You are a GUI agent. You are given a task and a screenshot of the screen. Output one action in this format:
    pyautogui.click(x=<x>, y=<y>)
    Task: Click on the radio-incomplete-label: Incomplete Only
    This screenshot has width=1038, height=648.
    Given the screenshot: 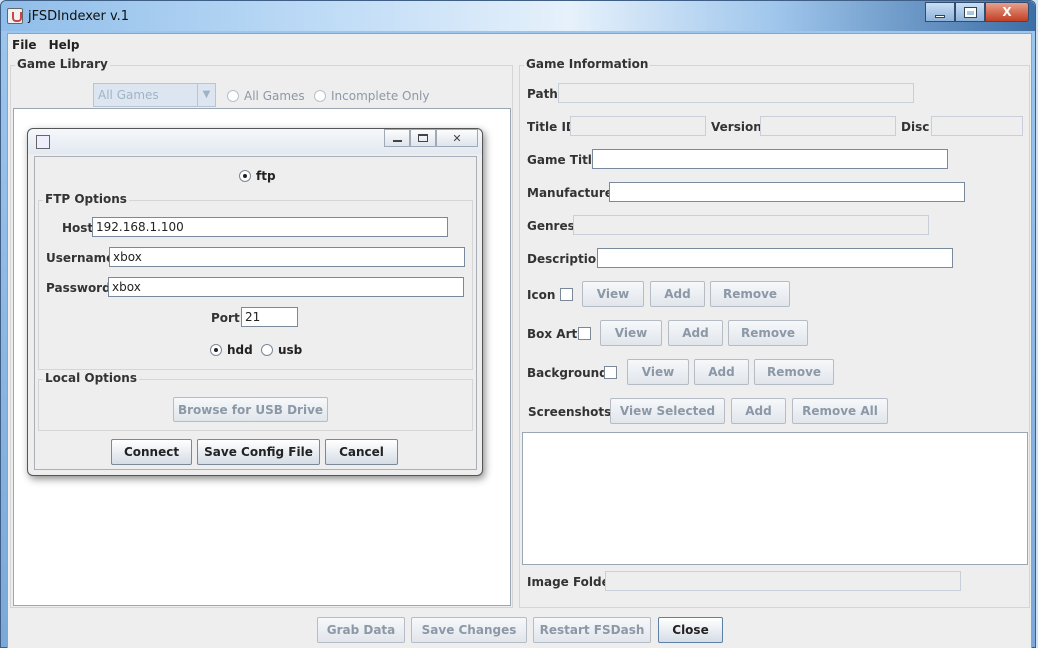 What is the action you would take?
    pyautogui.click(x=380, y=96)
    